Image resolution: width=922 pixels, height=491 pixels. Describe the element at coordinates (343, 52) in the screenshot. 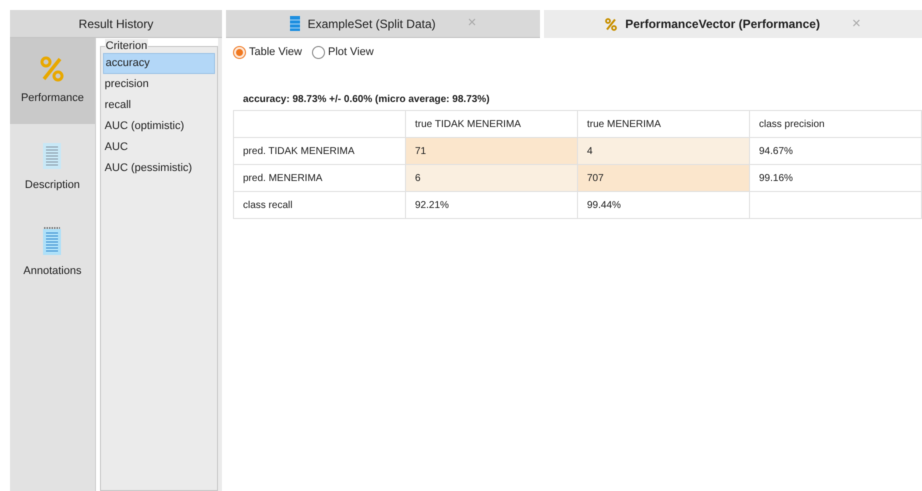

I see `view-radio: Plot View` at that location.